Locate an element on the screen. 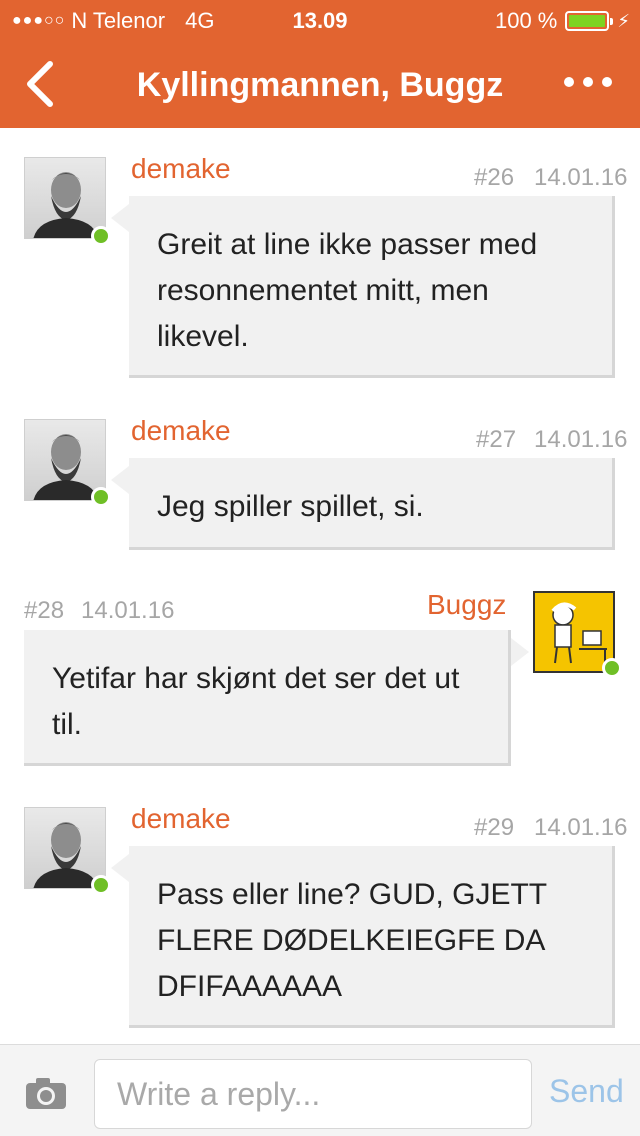  reply-composer: Send is located at coordinates (320, 1090).